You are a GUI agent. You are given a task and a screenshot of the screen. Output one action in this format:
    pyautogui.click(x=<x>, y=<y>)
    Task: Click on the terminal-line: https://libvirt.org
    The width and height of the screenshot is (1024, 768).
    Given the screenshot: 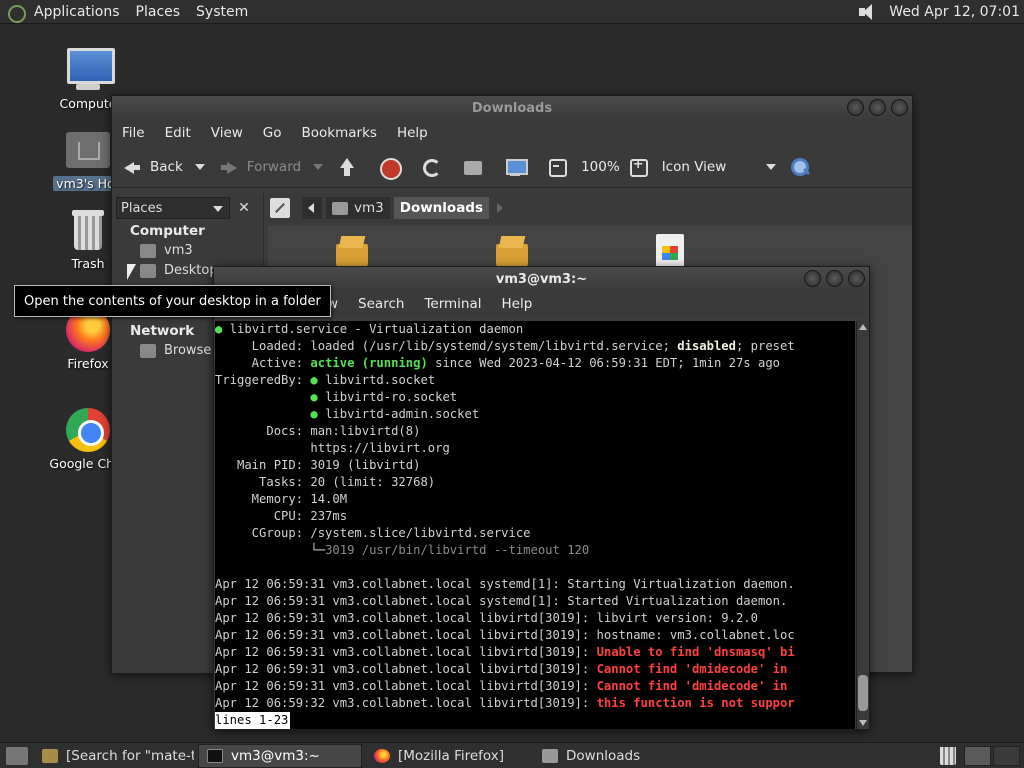 What is the action you would take?
    pyautogui.click(x=535, y=448)
    